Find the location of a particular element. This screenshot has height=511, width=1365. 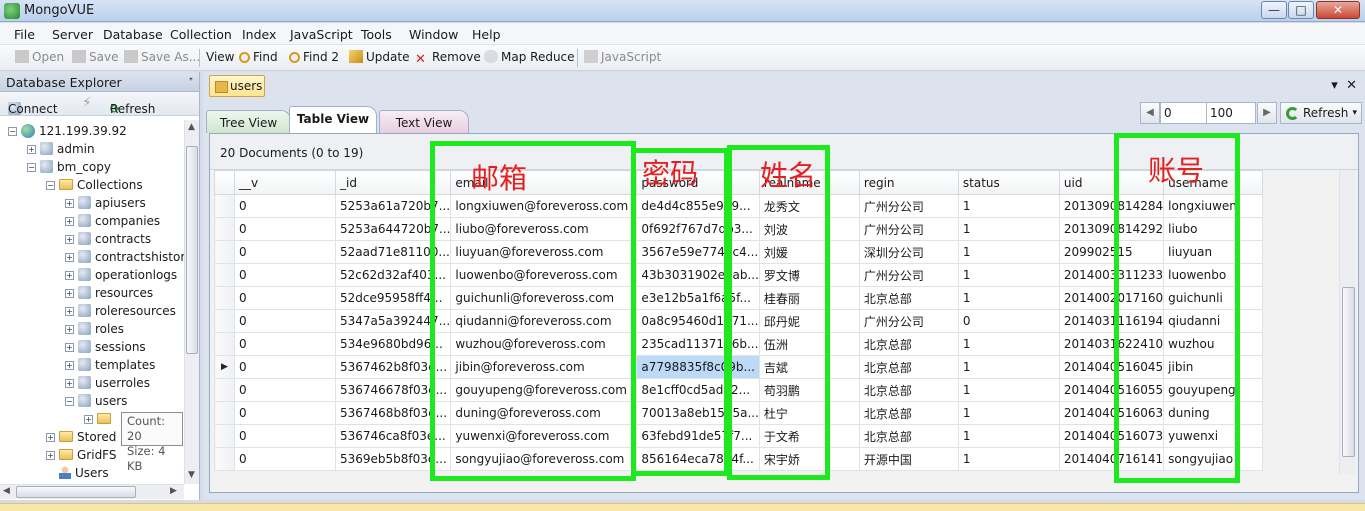

tree-stored: + Stored is located at coordinates (81, 437).